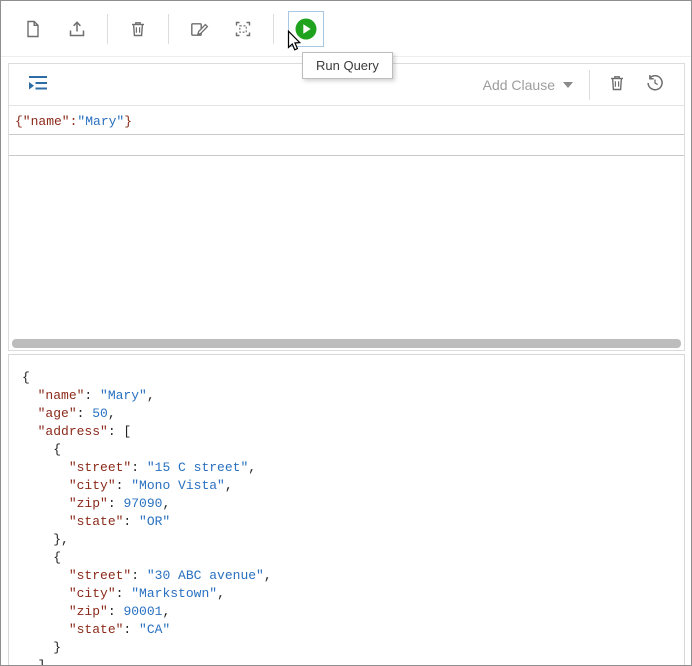  Describe the element at coordinates (346, 131) in the screenshot. I see `query-editor: {"name":"Mary"}` at that location.